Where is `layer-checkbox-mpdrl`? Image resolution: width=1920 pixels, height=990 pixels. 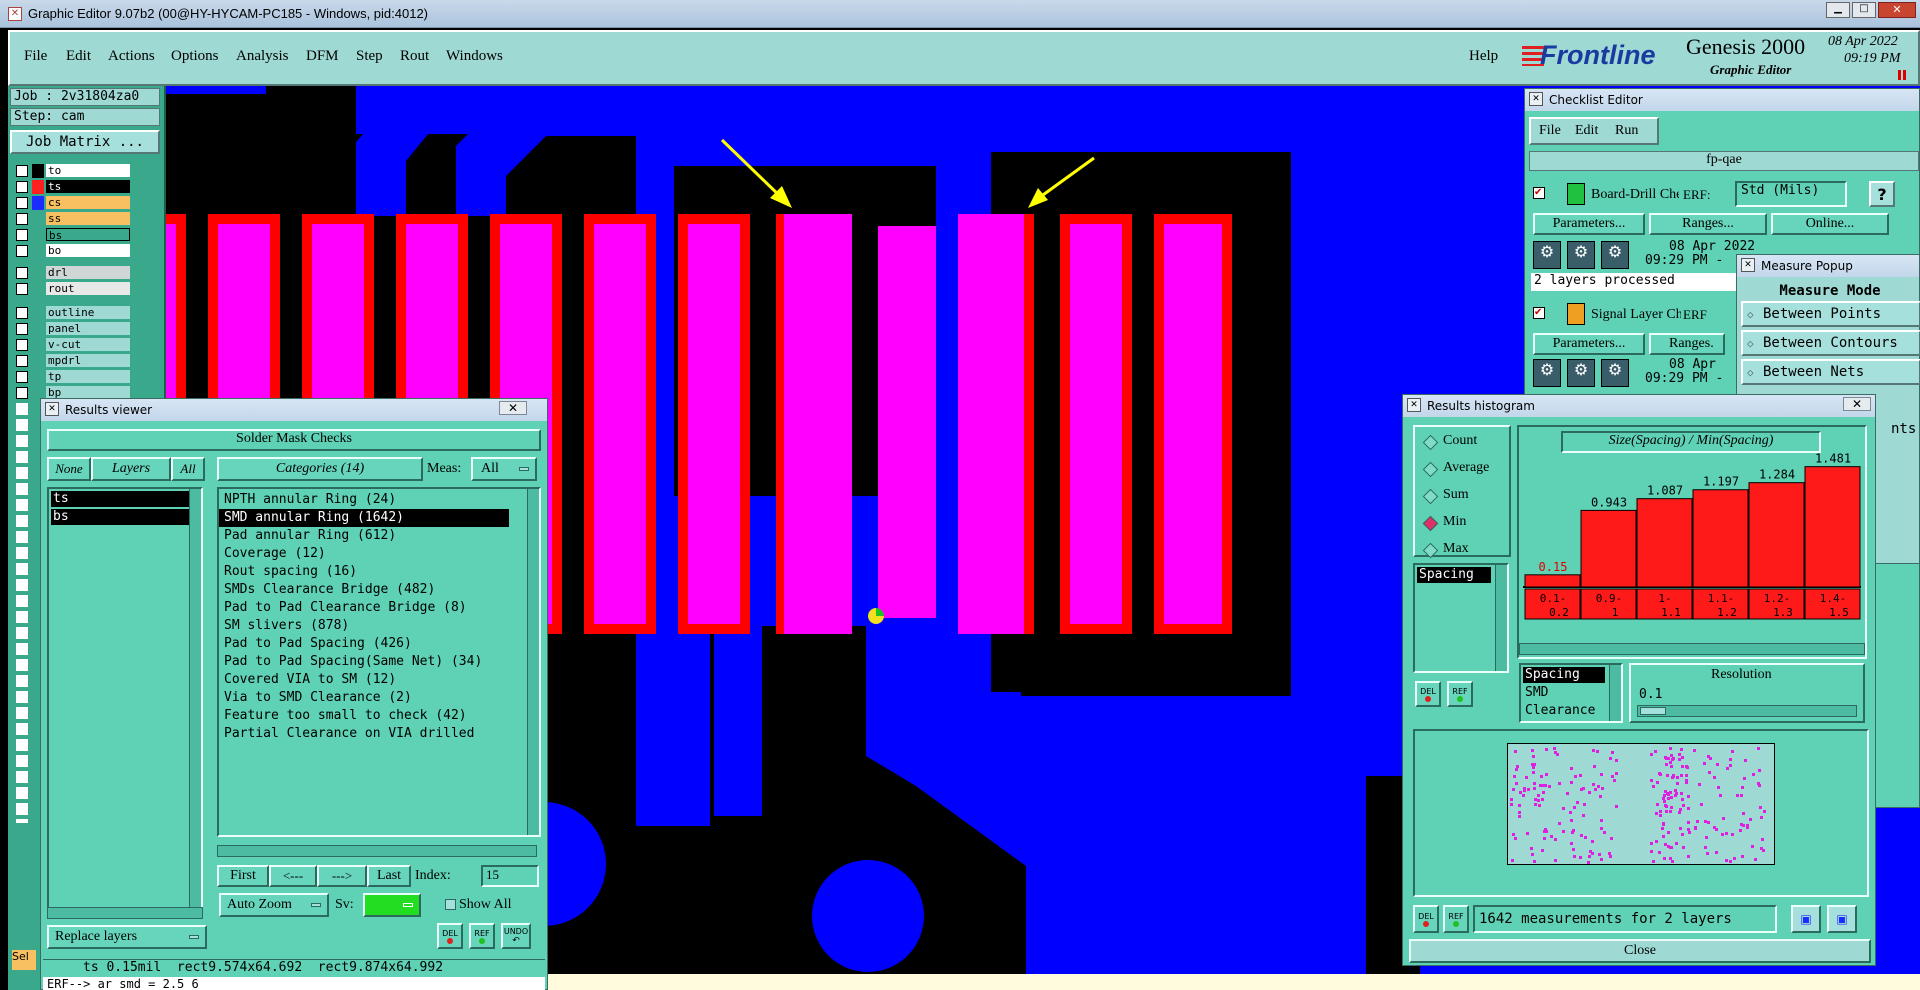 layer-checkbox-mpdrl is located at coordinates (22, 361).